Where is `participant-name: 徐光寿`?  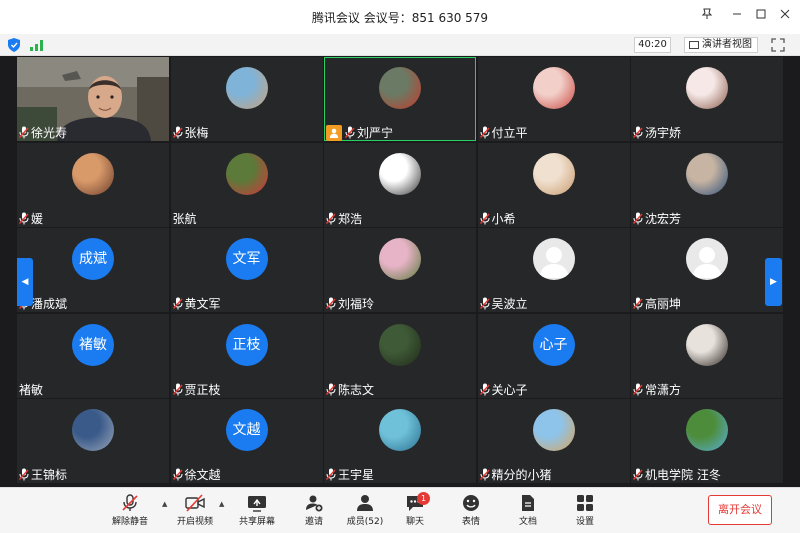 participant-name: 徐光寿 is located at coordinates (49, 133).